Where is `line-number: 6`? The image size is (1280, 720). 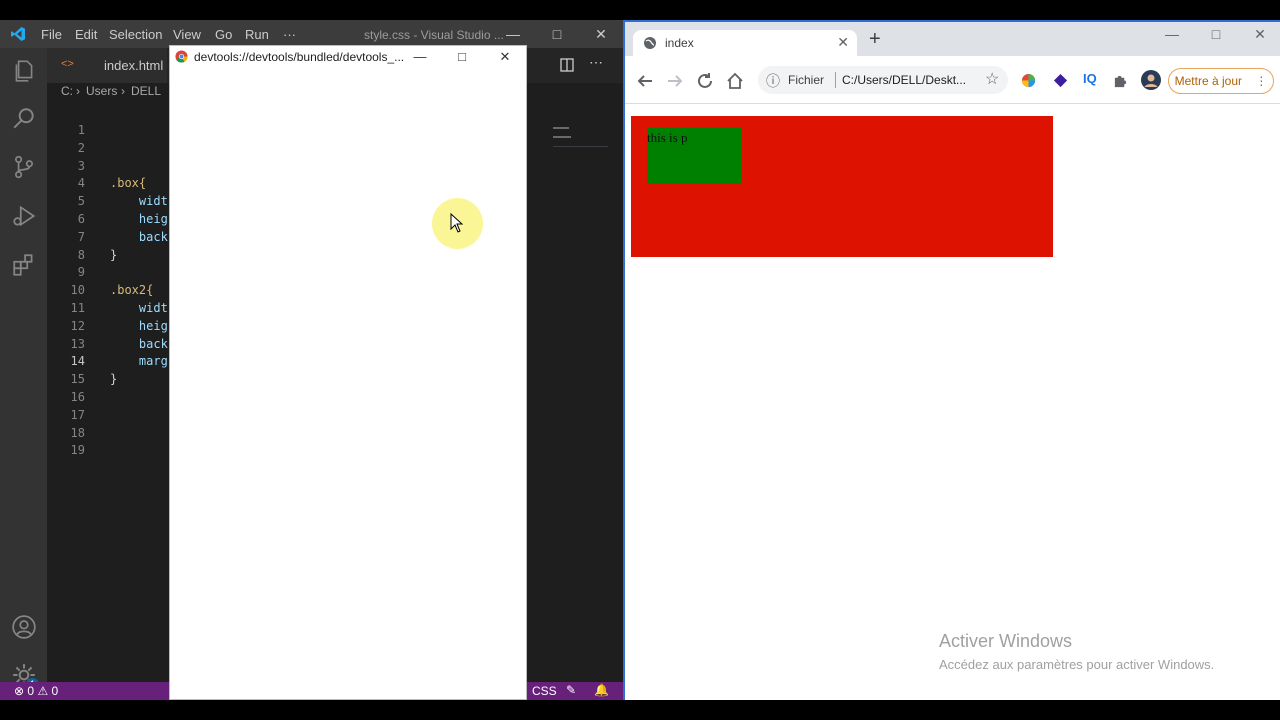 line-number: 6 is located at coordinates (81, 219).